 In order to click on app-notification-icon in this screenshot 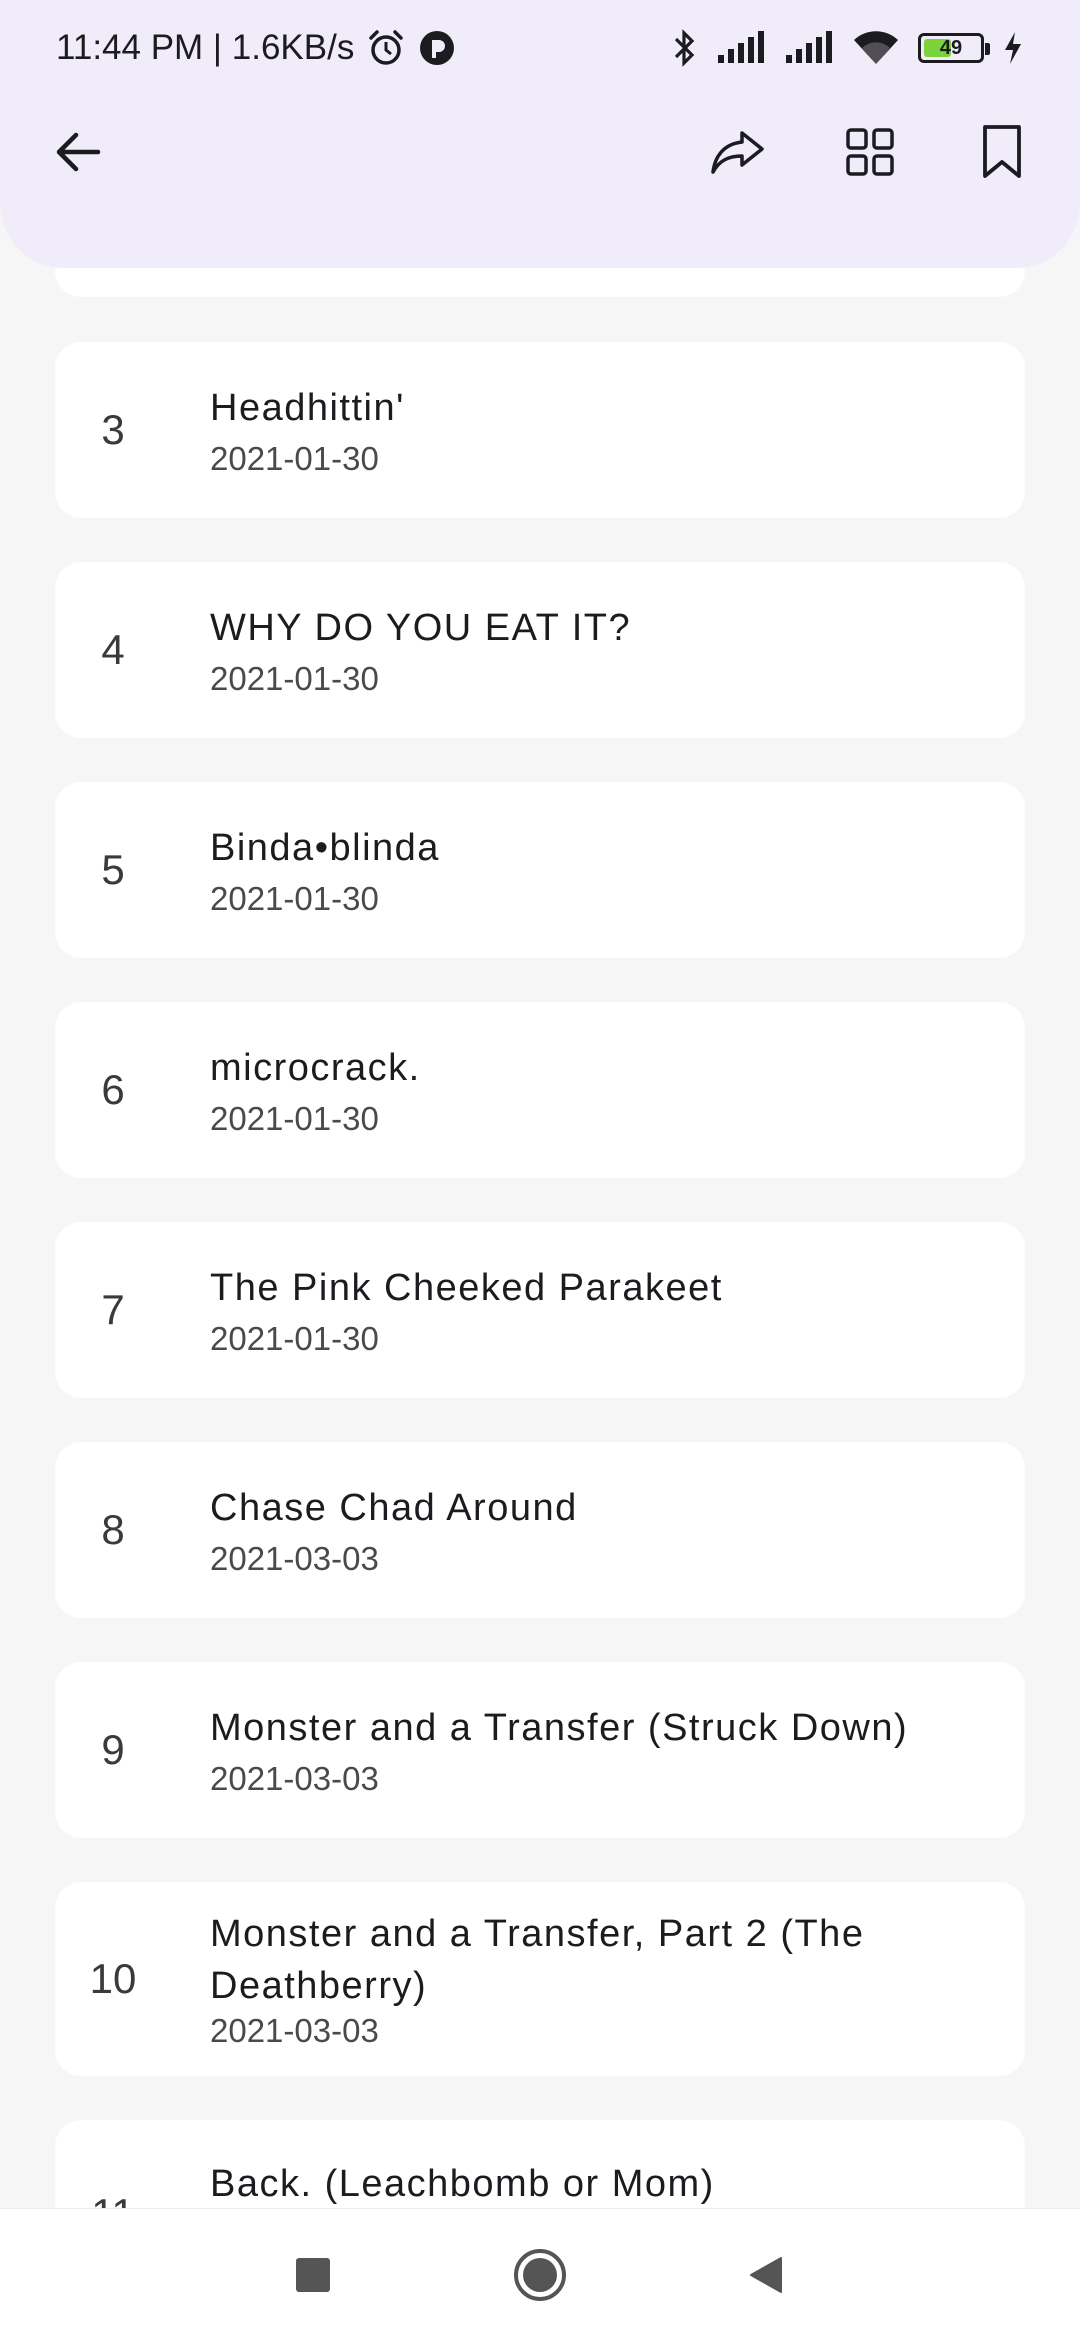, I will do `click(437, 48)`.